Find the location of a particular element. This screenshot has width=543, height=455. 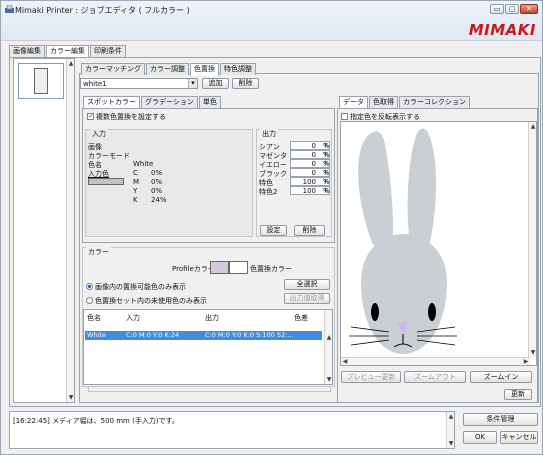

multi-replace-label: 複数色置換を設定する is located at coordinates (131, 117).